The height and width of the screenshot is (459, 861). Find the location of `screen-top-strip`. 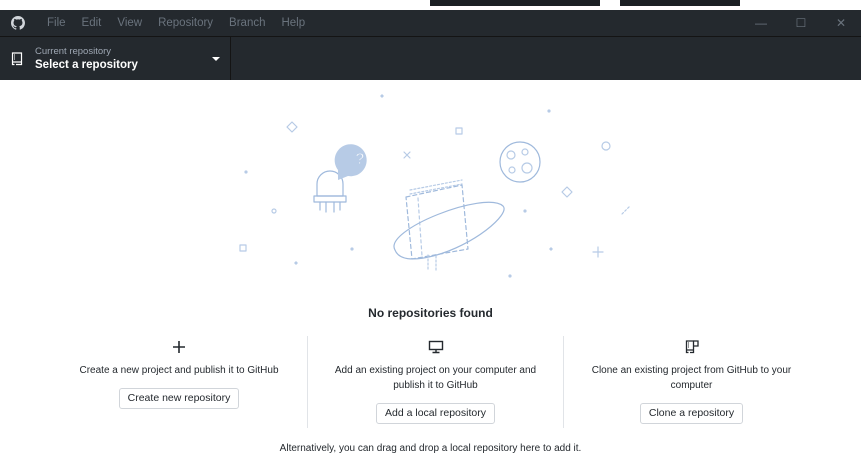

screen-top-strip is located at coordinates (430, 5).